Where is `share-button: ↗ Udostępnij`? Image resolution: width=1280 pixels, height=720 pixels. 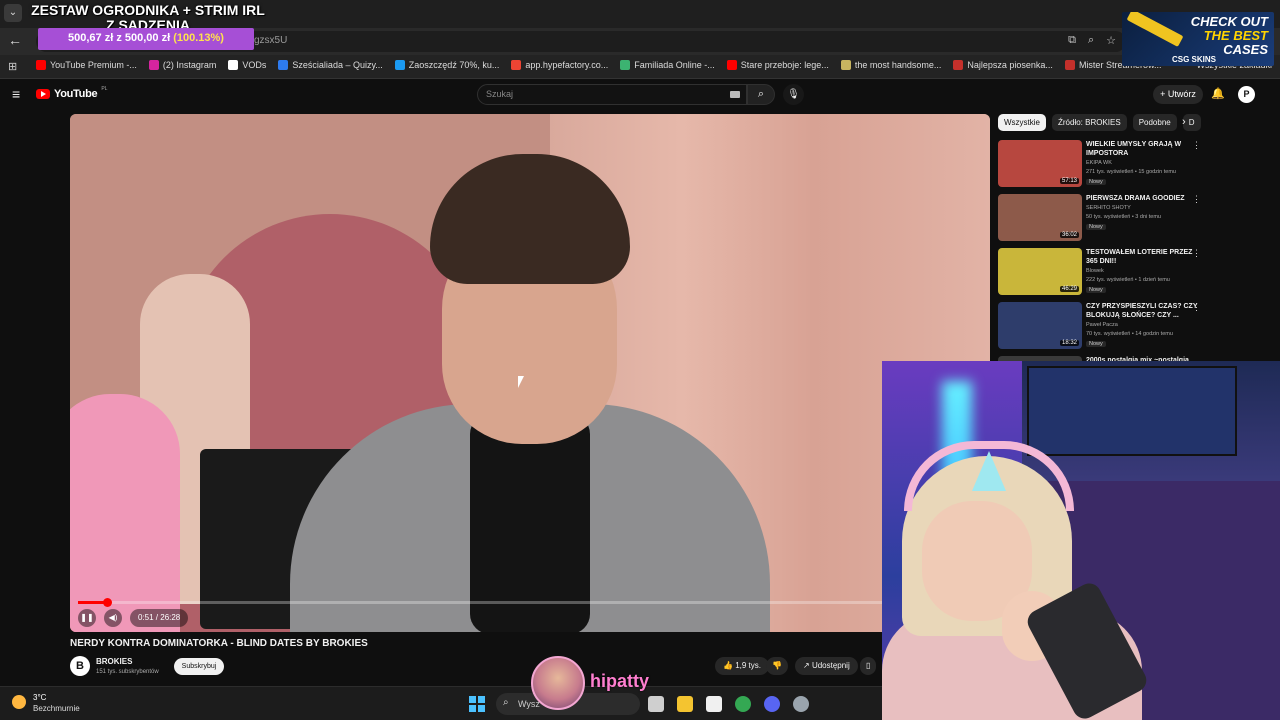 share-button: ↗ Udostępnij is located at coordinates (826, 666).